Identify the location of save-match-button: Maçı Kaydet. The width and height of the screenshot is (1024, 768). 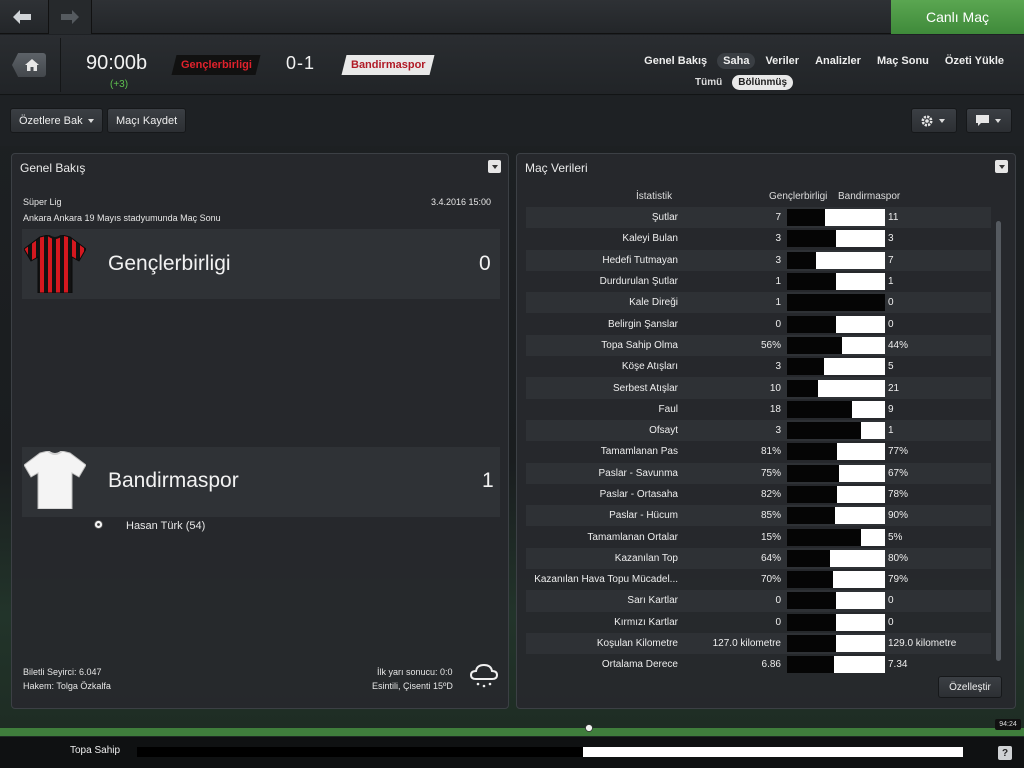
(147, 120).